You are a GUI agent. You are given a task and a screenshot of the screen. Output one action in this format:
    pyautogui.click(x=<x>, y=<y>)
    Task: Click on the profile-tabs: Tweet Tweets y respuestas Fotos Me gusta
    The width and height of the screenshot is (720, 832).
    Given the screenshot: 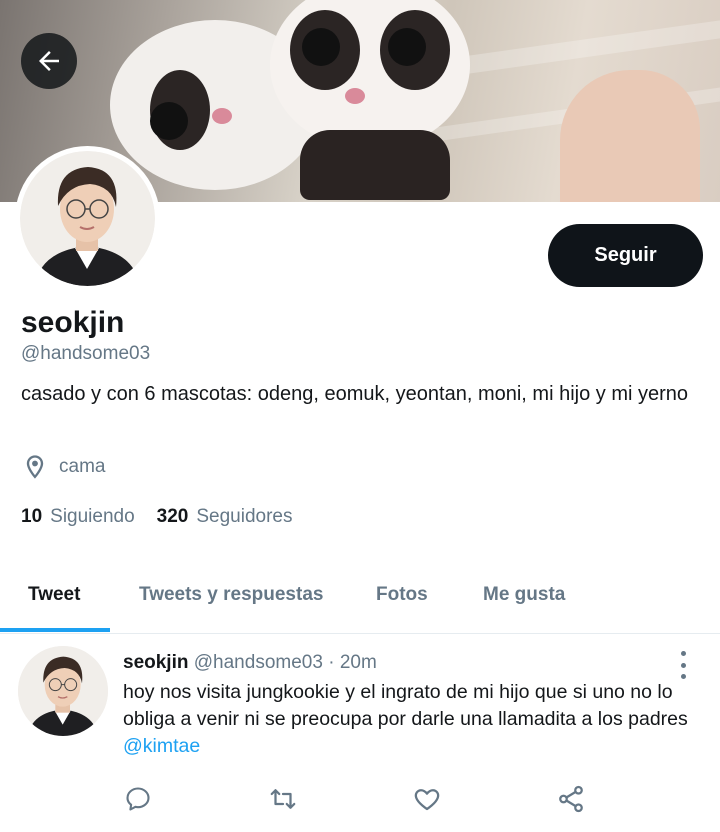 What is the action you would take?
    pyautogui.click(x=360, y=595)
    